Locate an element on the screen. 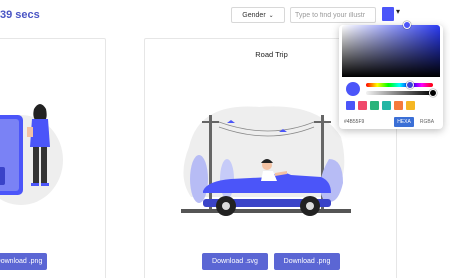 Image resolution: width=450 pixels, height=278 pixels. hex-input is located at coordinates (367, 122).